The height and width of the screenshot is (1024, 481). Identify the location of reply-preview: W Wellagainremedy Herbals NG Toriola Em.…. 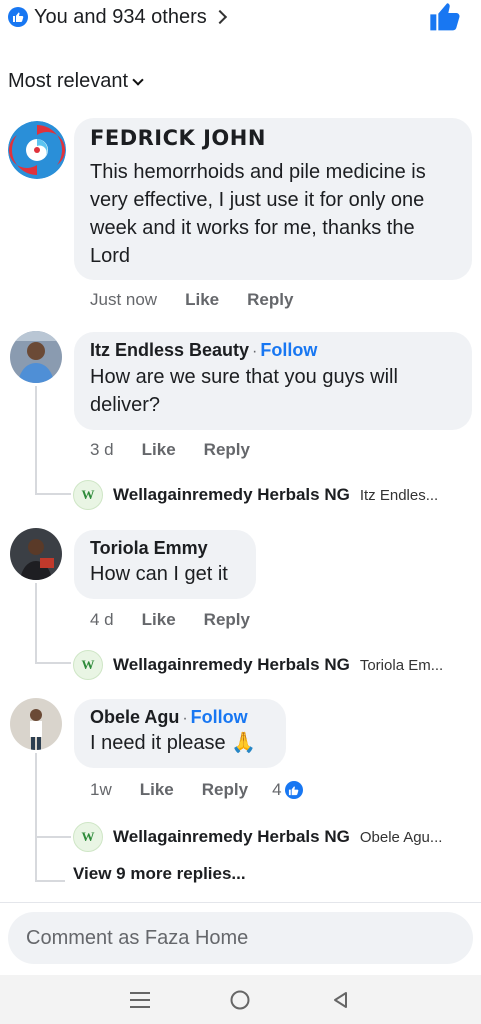
(258, 665).